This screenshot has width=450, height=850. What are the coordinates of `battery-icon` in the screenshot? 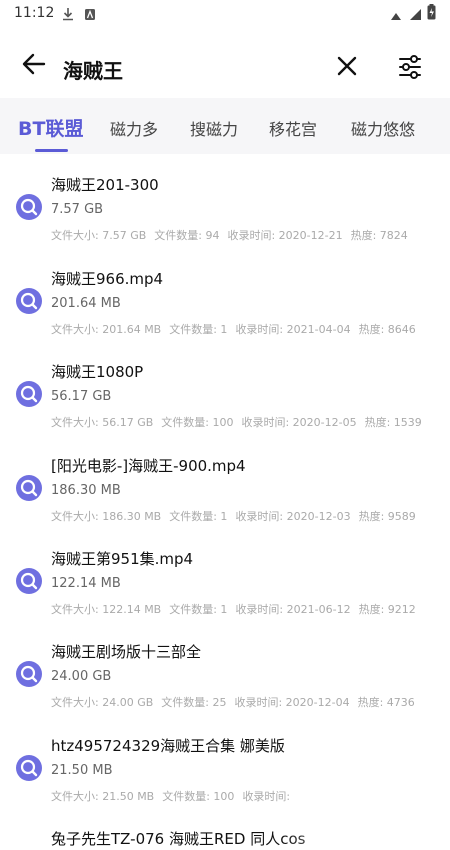 It's located at (431, 14).